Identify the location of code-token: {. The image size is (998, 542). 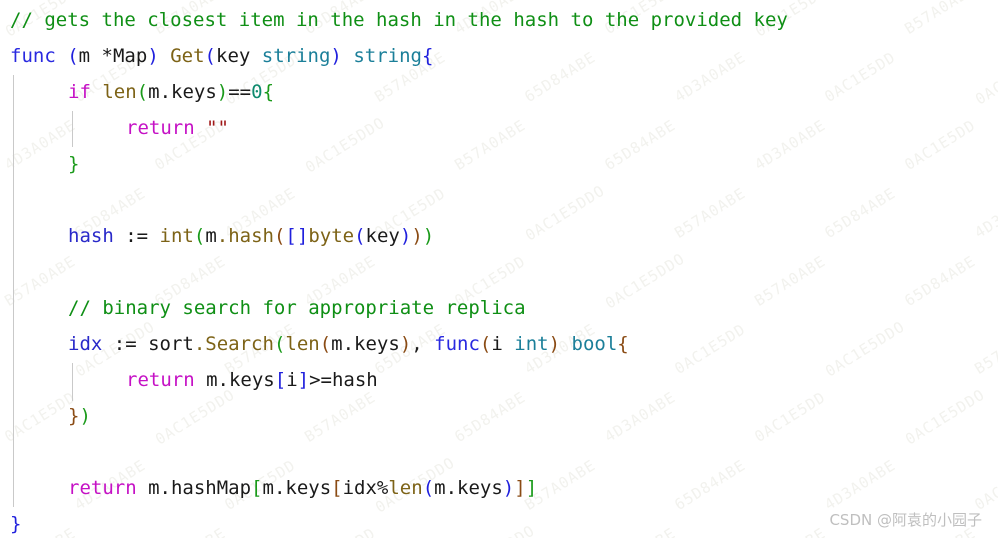
(268, 92).